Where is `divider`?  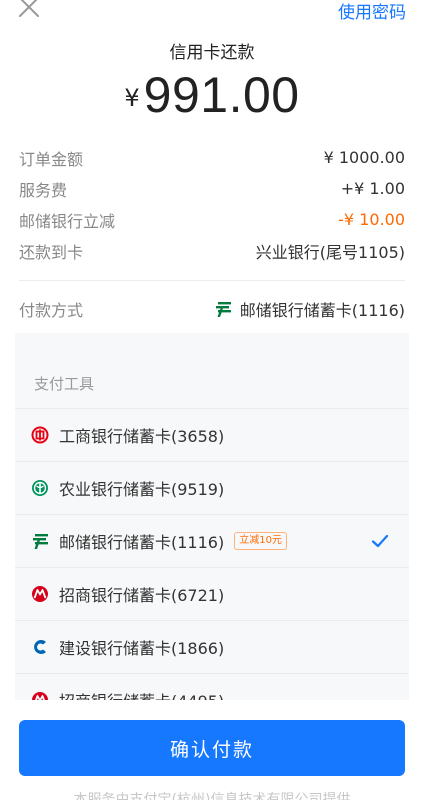 divider is located at coordinates (212, 280).